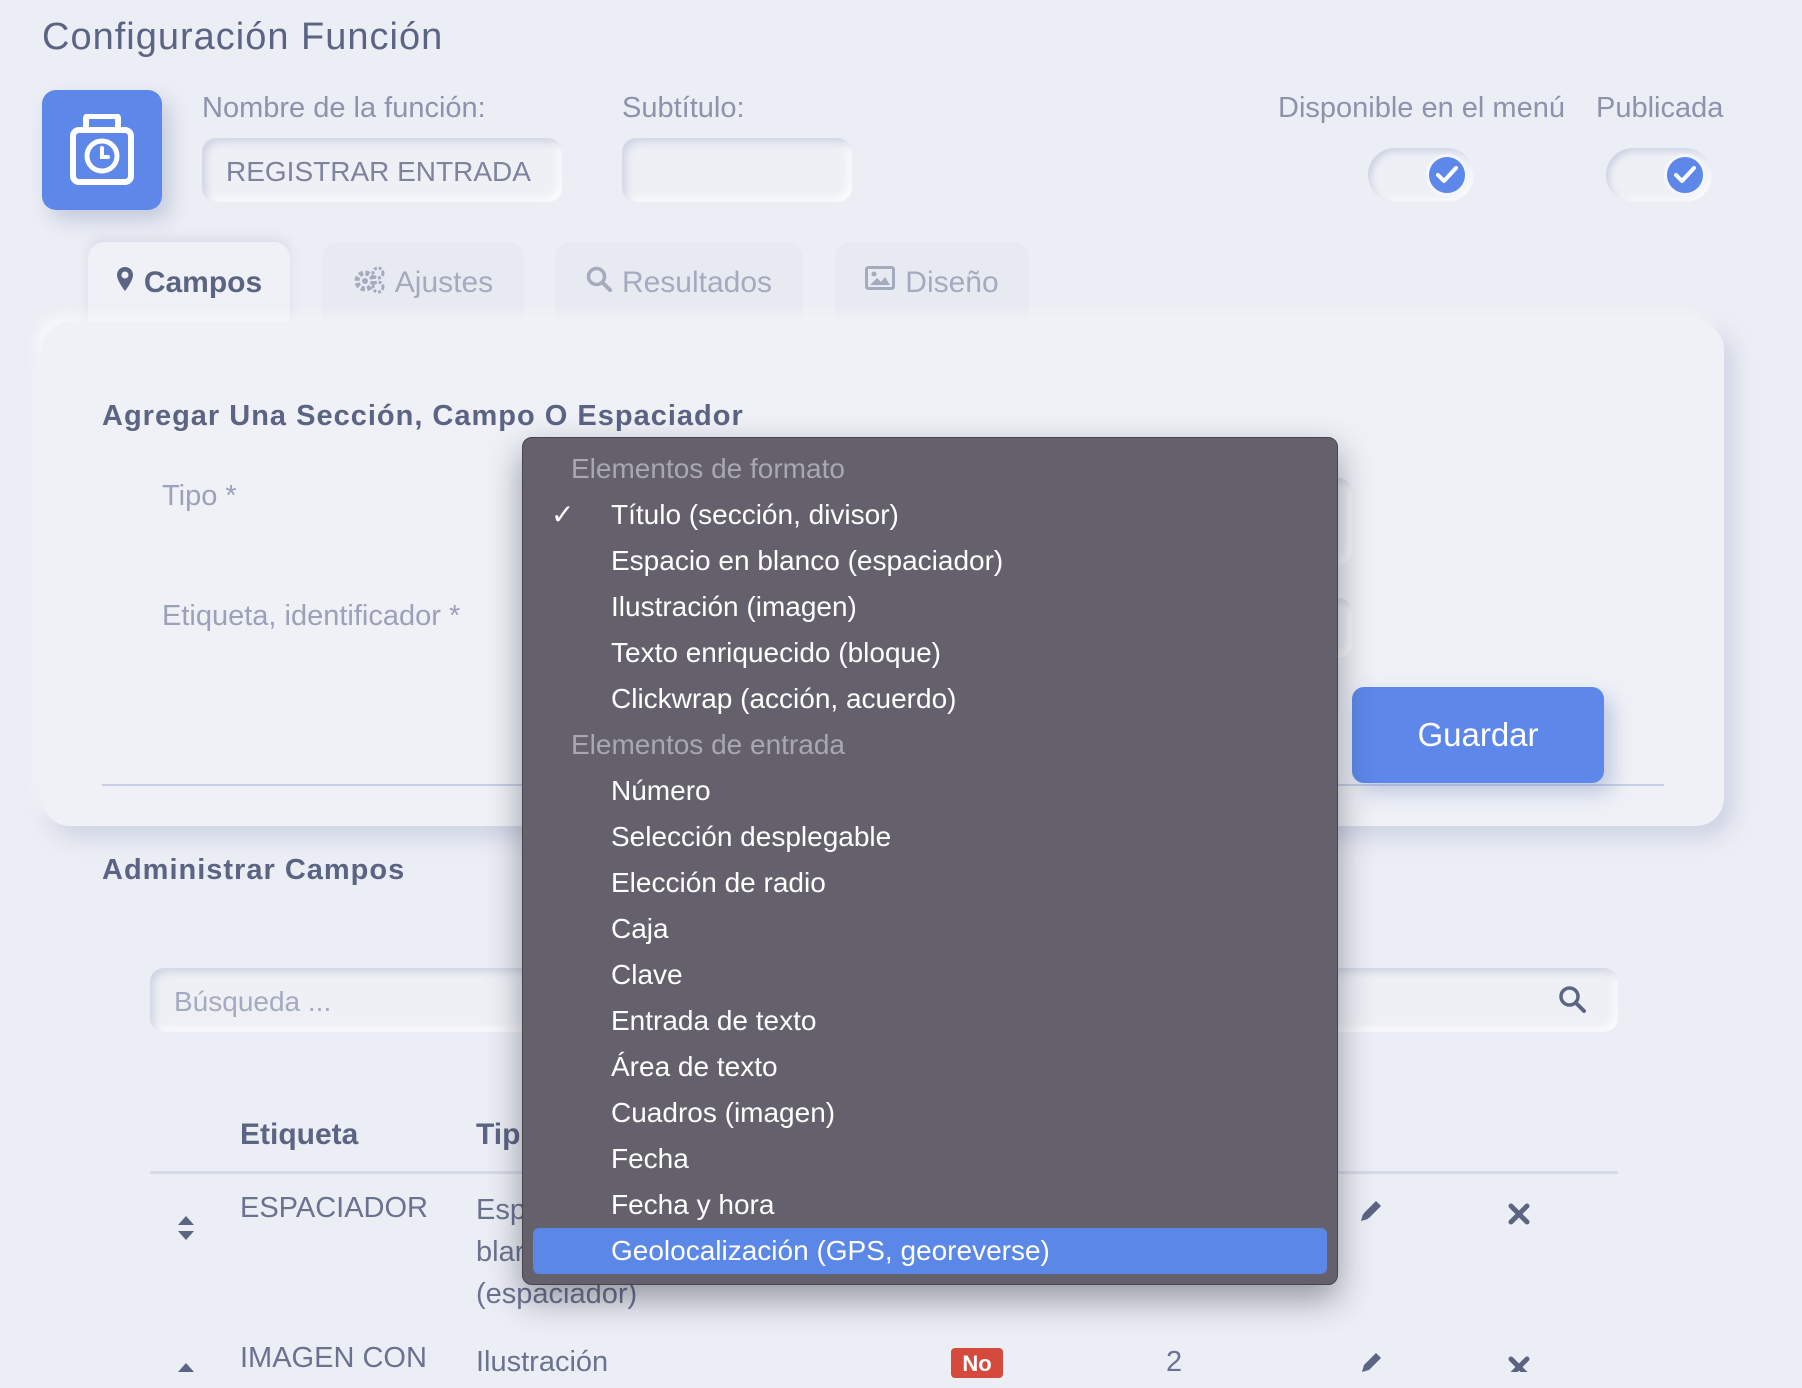  Describe the element at coordinates (1421, 108) in the screenshot. I see `menu-toggle-label: Disponible en el menú` at that location.